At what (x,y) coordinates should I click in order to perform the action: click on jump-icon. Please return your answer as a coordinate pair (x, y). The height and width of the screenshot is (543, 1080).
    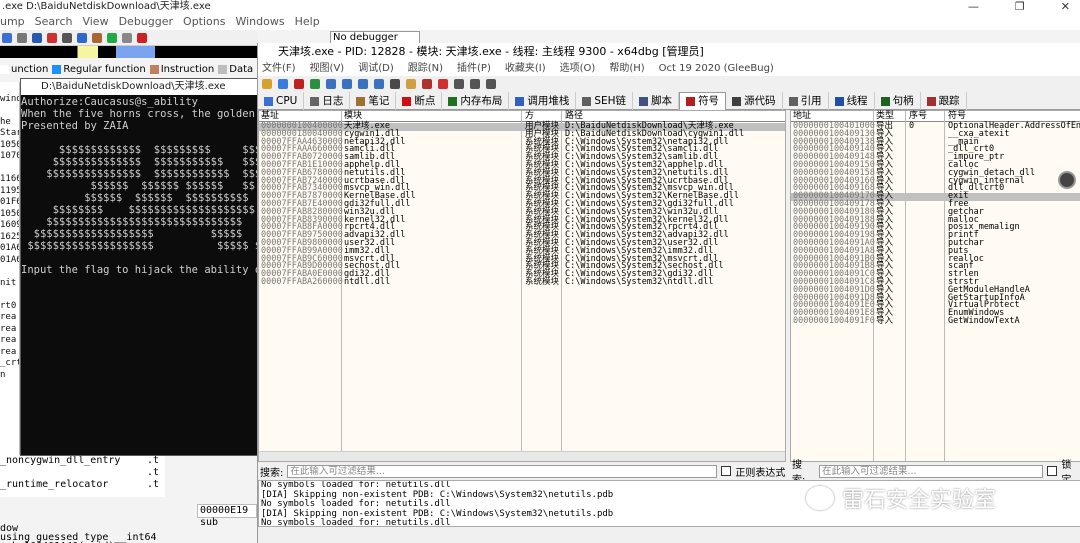
    Looking at the image, I should click on (67, 37).